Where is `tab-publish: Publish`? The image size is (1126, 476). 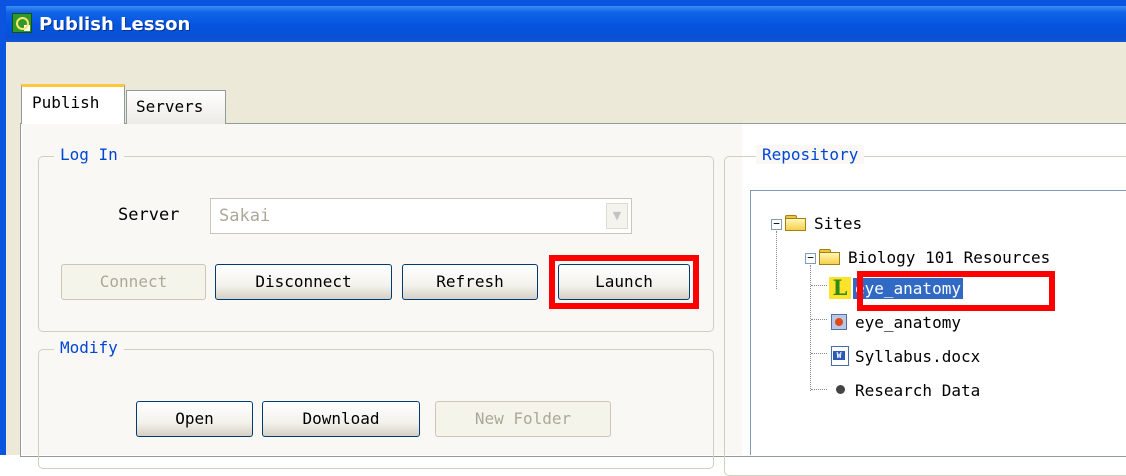 tab-publish: Publish is located at coordinates (73, 104).